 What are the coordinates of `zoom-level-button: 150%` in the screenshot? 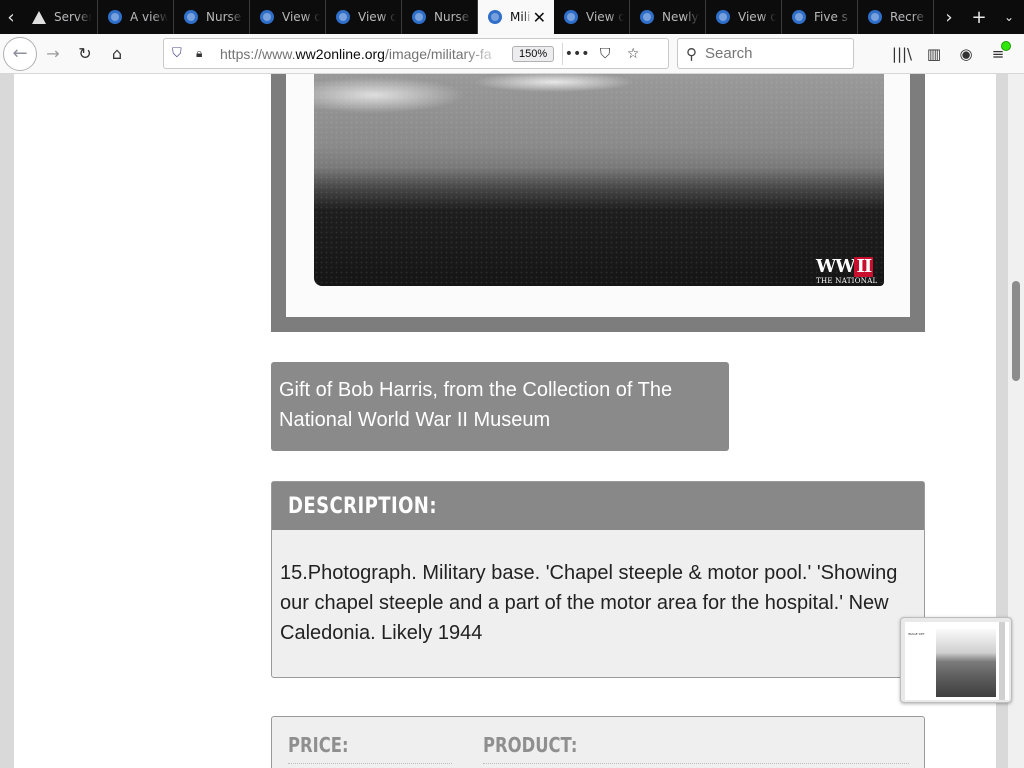 It's located at (533, 53).